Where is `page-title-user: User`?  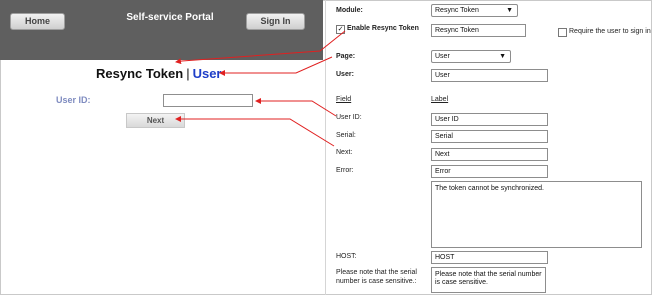
page-title-user: User is located at coordinates (207, 73).